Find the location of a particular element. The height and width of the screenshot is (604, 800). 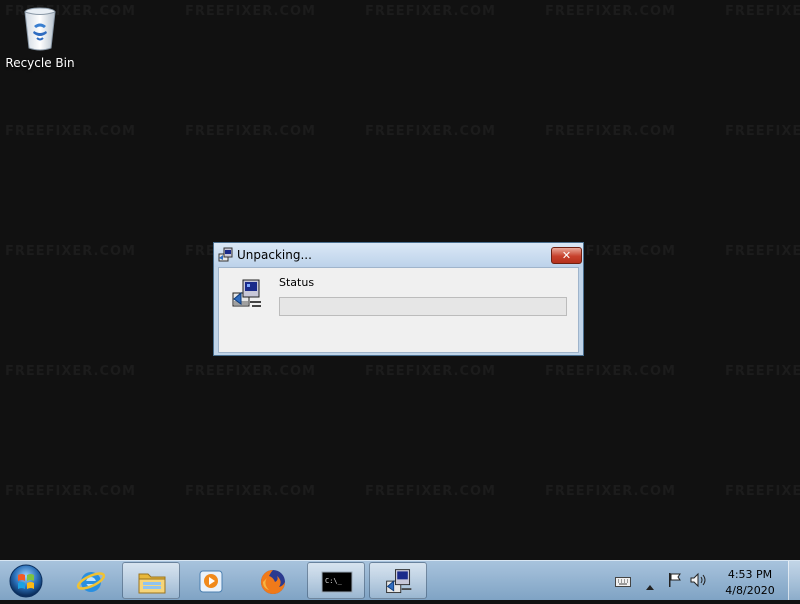

recycle-bin-label: Recycle Bin is located at coordinates (40, 63).